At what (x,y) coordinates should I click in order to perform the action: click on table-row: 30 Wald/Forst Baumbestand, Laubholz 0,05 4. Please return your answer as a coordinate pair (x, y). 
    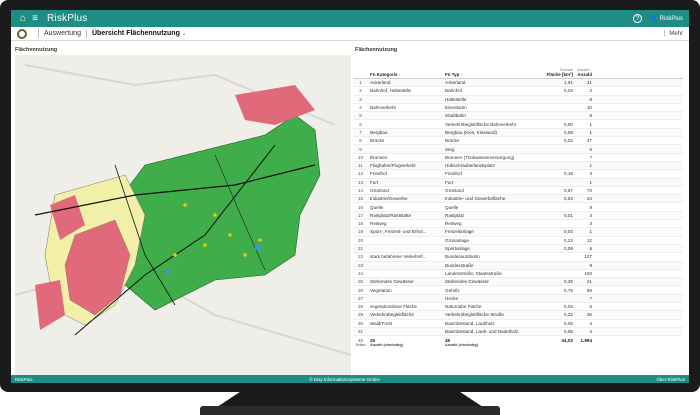
    Looking at the image, I should click on (518, 324).